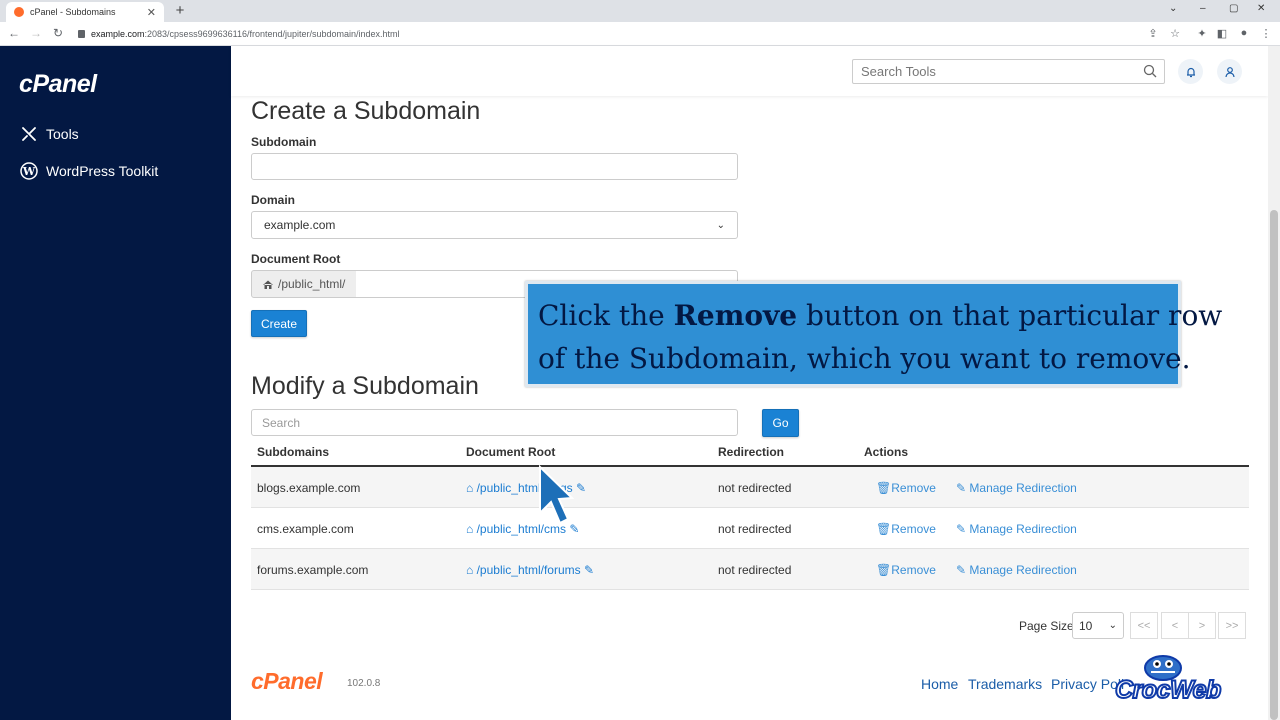 This screenshot has height=720, width=1280. What do you see at coordinates (1190, 71) in the screenshot?
I see `notifications-bell-icon` at bounding box center [1190, 71].